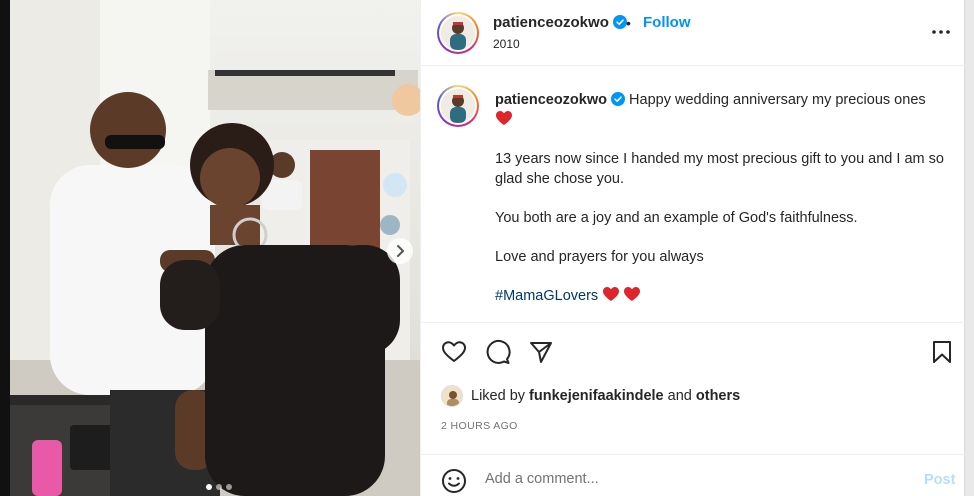  What do you see at coordinates (693, 33) in the screenshot?
I see `post-header: patienceozokwo • Follow 2010` at bounding box center [693, 33].